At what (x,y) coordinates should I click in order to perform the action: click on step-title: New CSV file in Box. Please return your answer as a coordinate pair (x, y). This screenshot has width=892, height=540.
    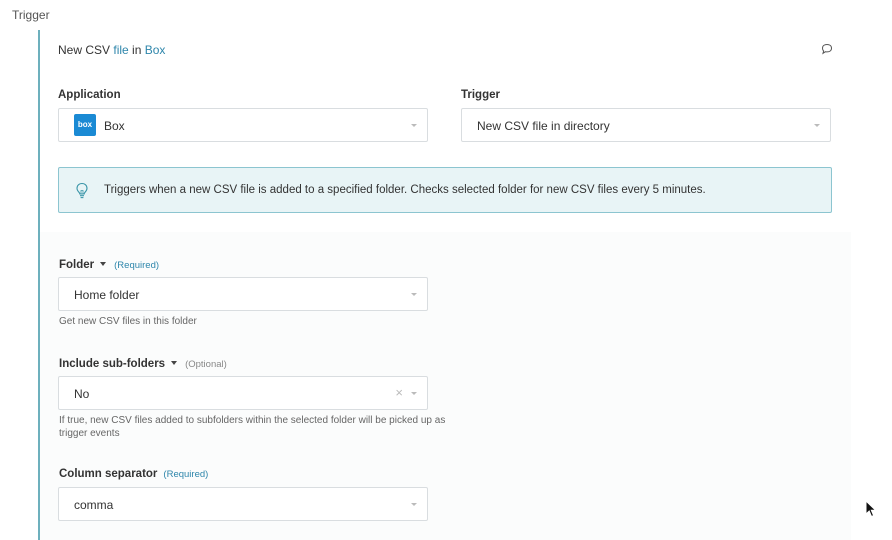
    Looking at the image, I should click on (111, 50).